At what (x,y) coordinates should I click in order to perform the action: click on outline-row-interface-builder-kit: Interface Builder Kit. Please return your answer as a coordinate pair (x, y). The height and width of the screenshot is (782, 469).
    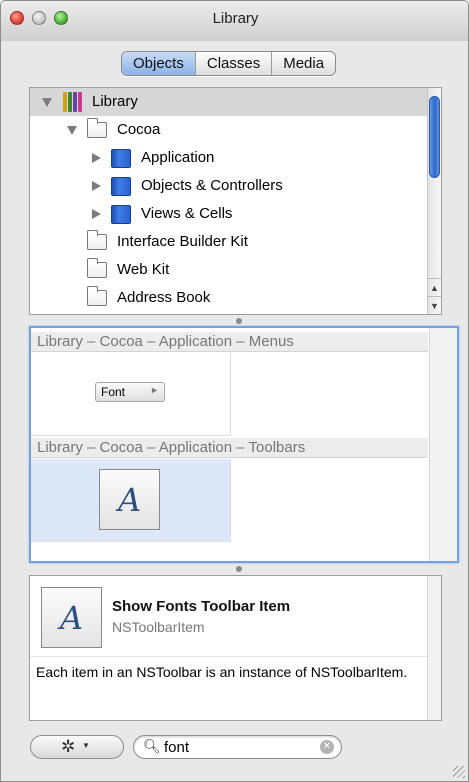
    Looking at the image, I should click on (229, 242).